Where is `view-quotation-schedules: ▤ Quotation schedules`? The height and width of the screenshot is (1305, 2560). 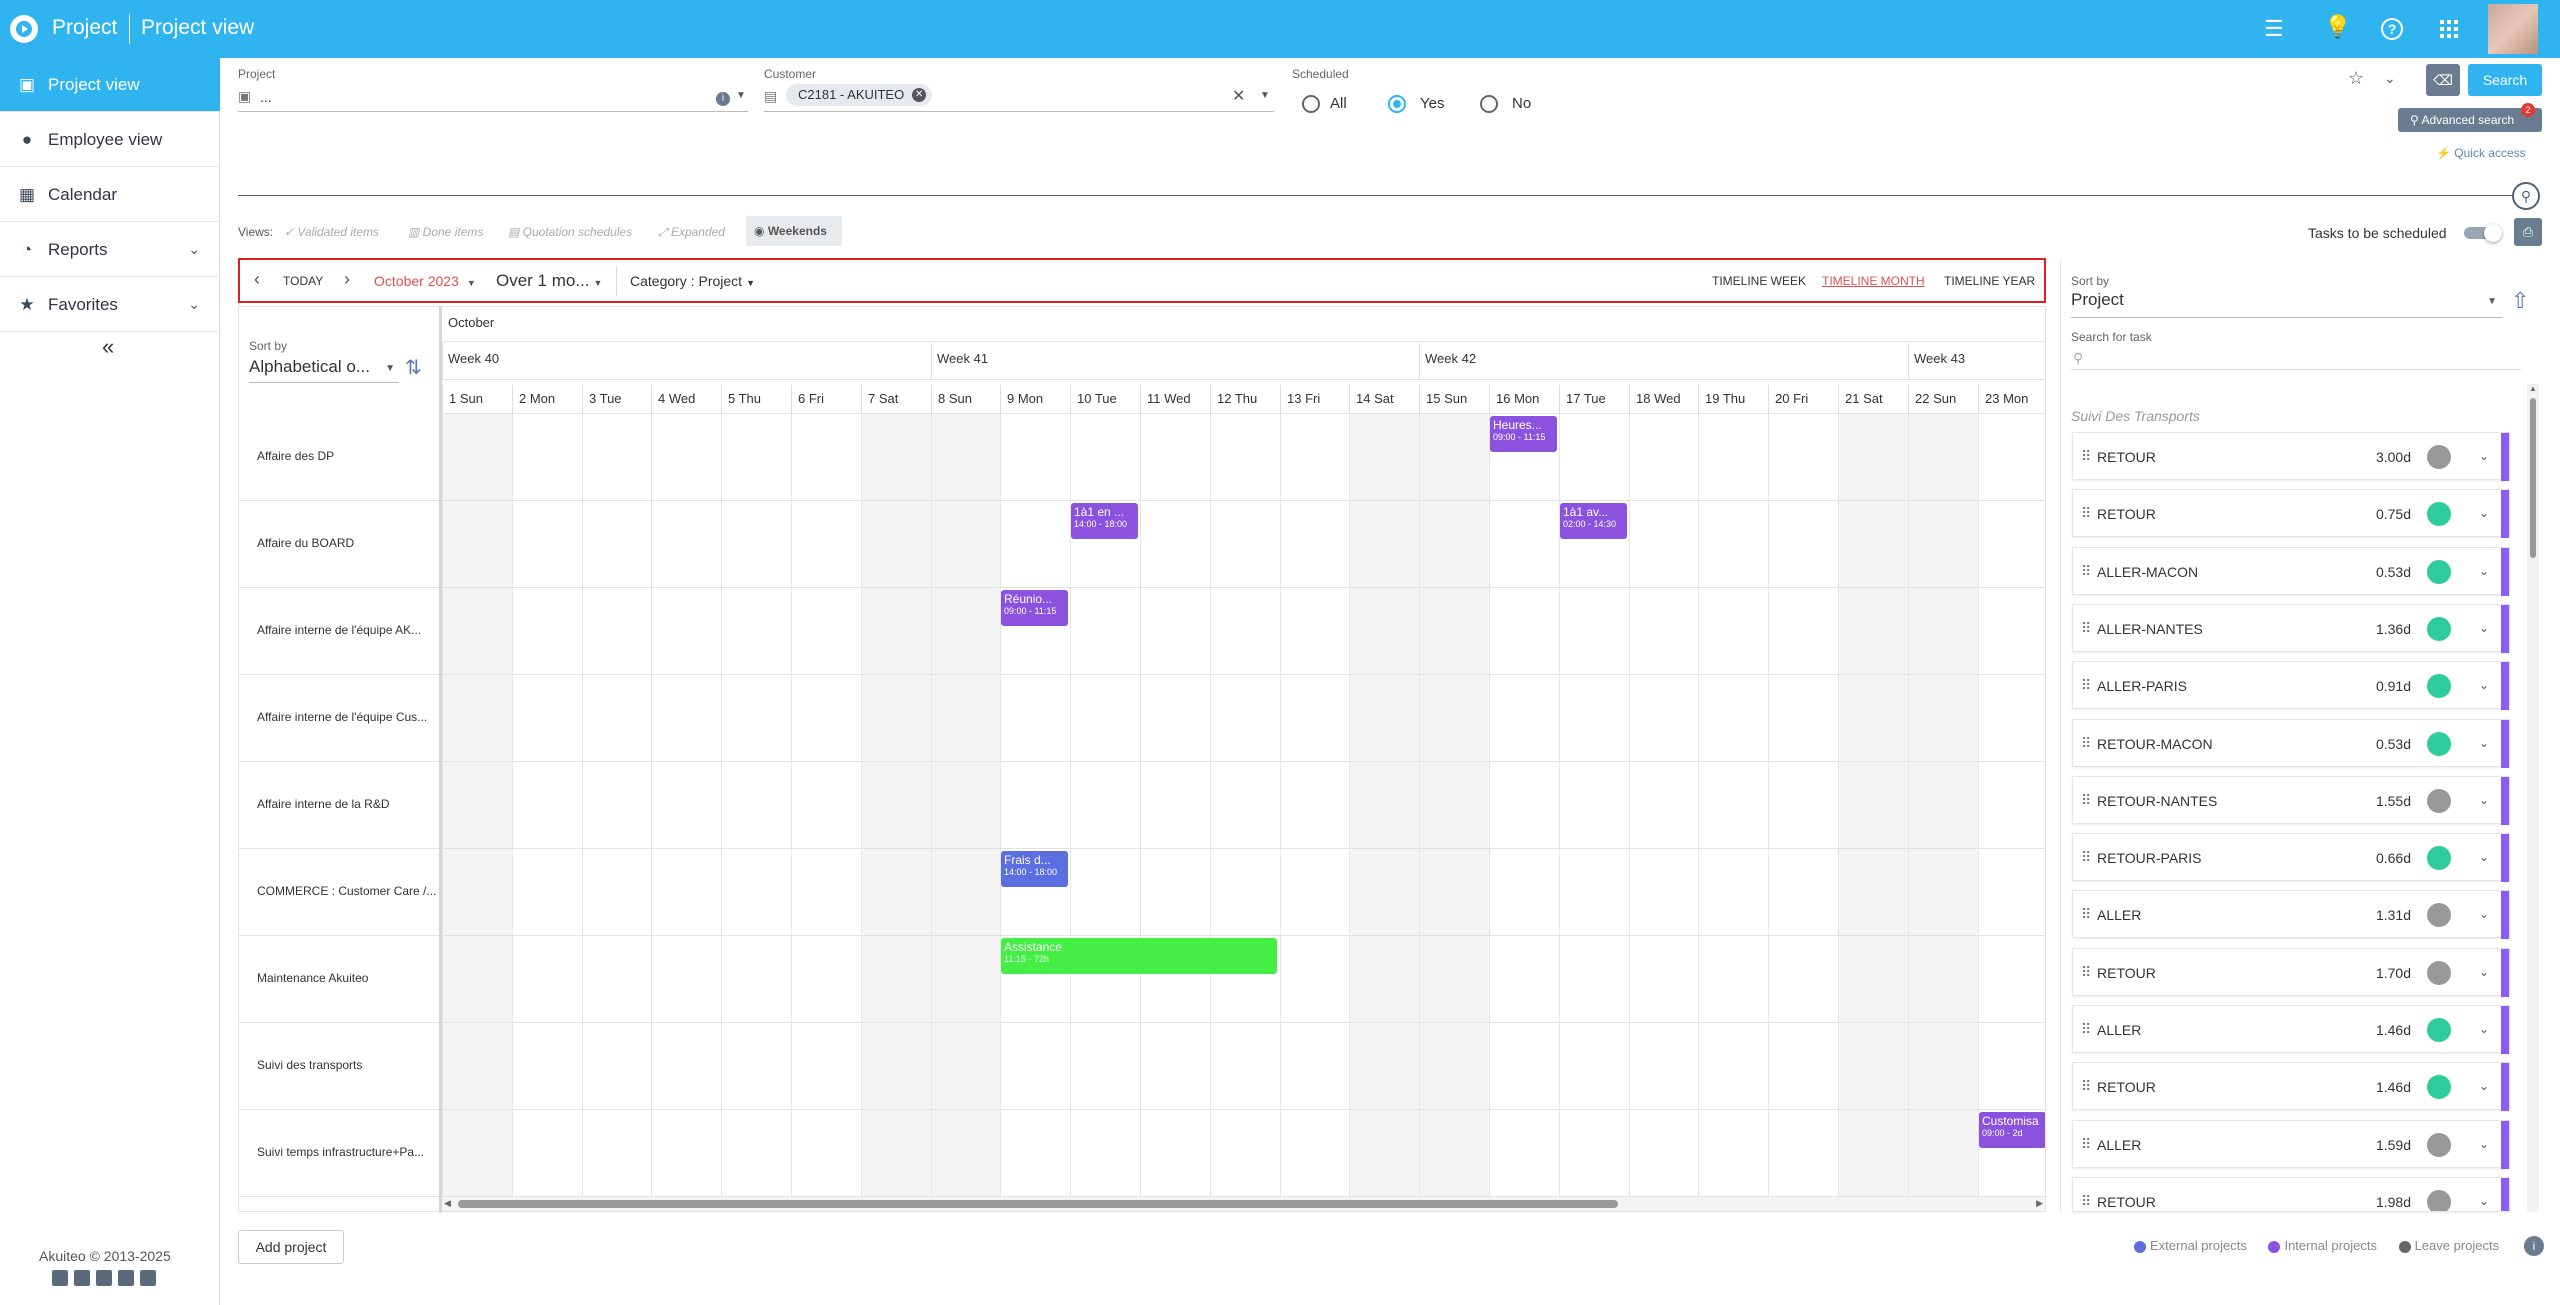
view-quotation-schedules: ▤ Quotation schedules is located at coordinates (570, 232).